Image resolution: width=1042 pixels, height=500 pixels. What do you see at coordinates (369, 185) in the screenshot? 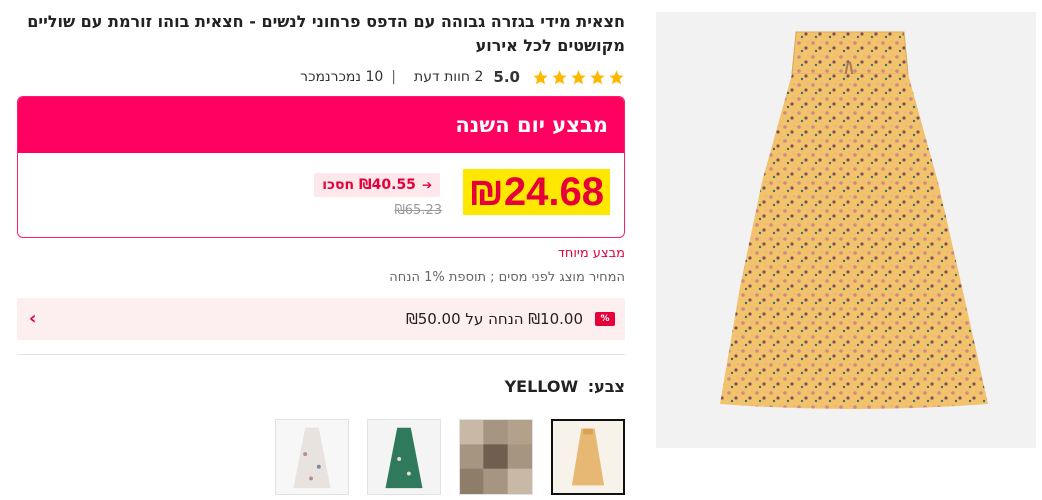
I see `savings-amount: ₪40.55 חסכו` at bounding box center [369, 185].